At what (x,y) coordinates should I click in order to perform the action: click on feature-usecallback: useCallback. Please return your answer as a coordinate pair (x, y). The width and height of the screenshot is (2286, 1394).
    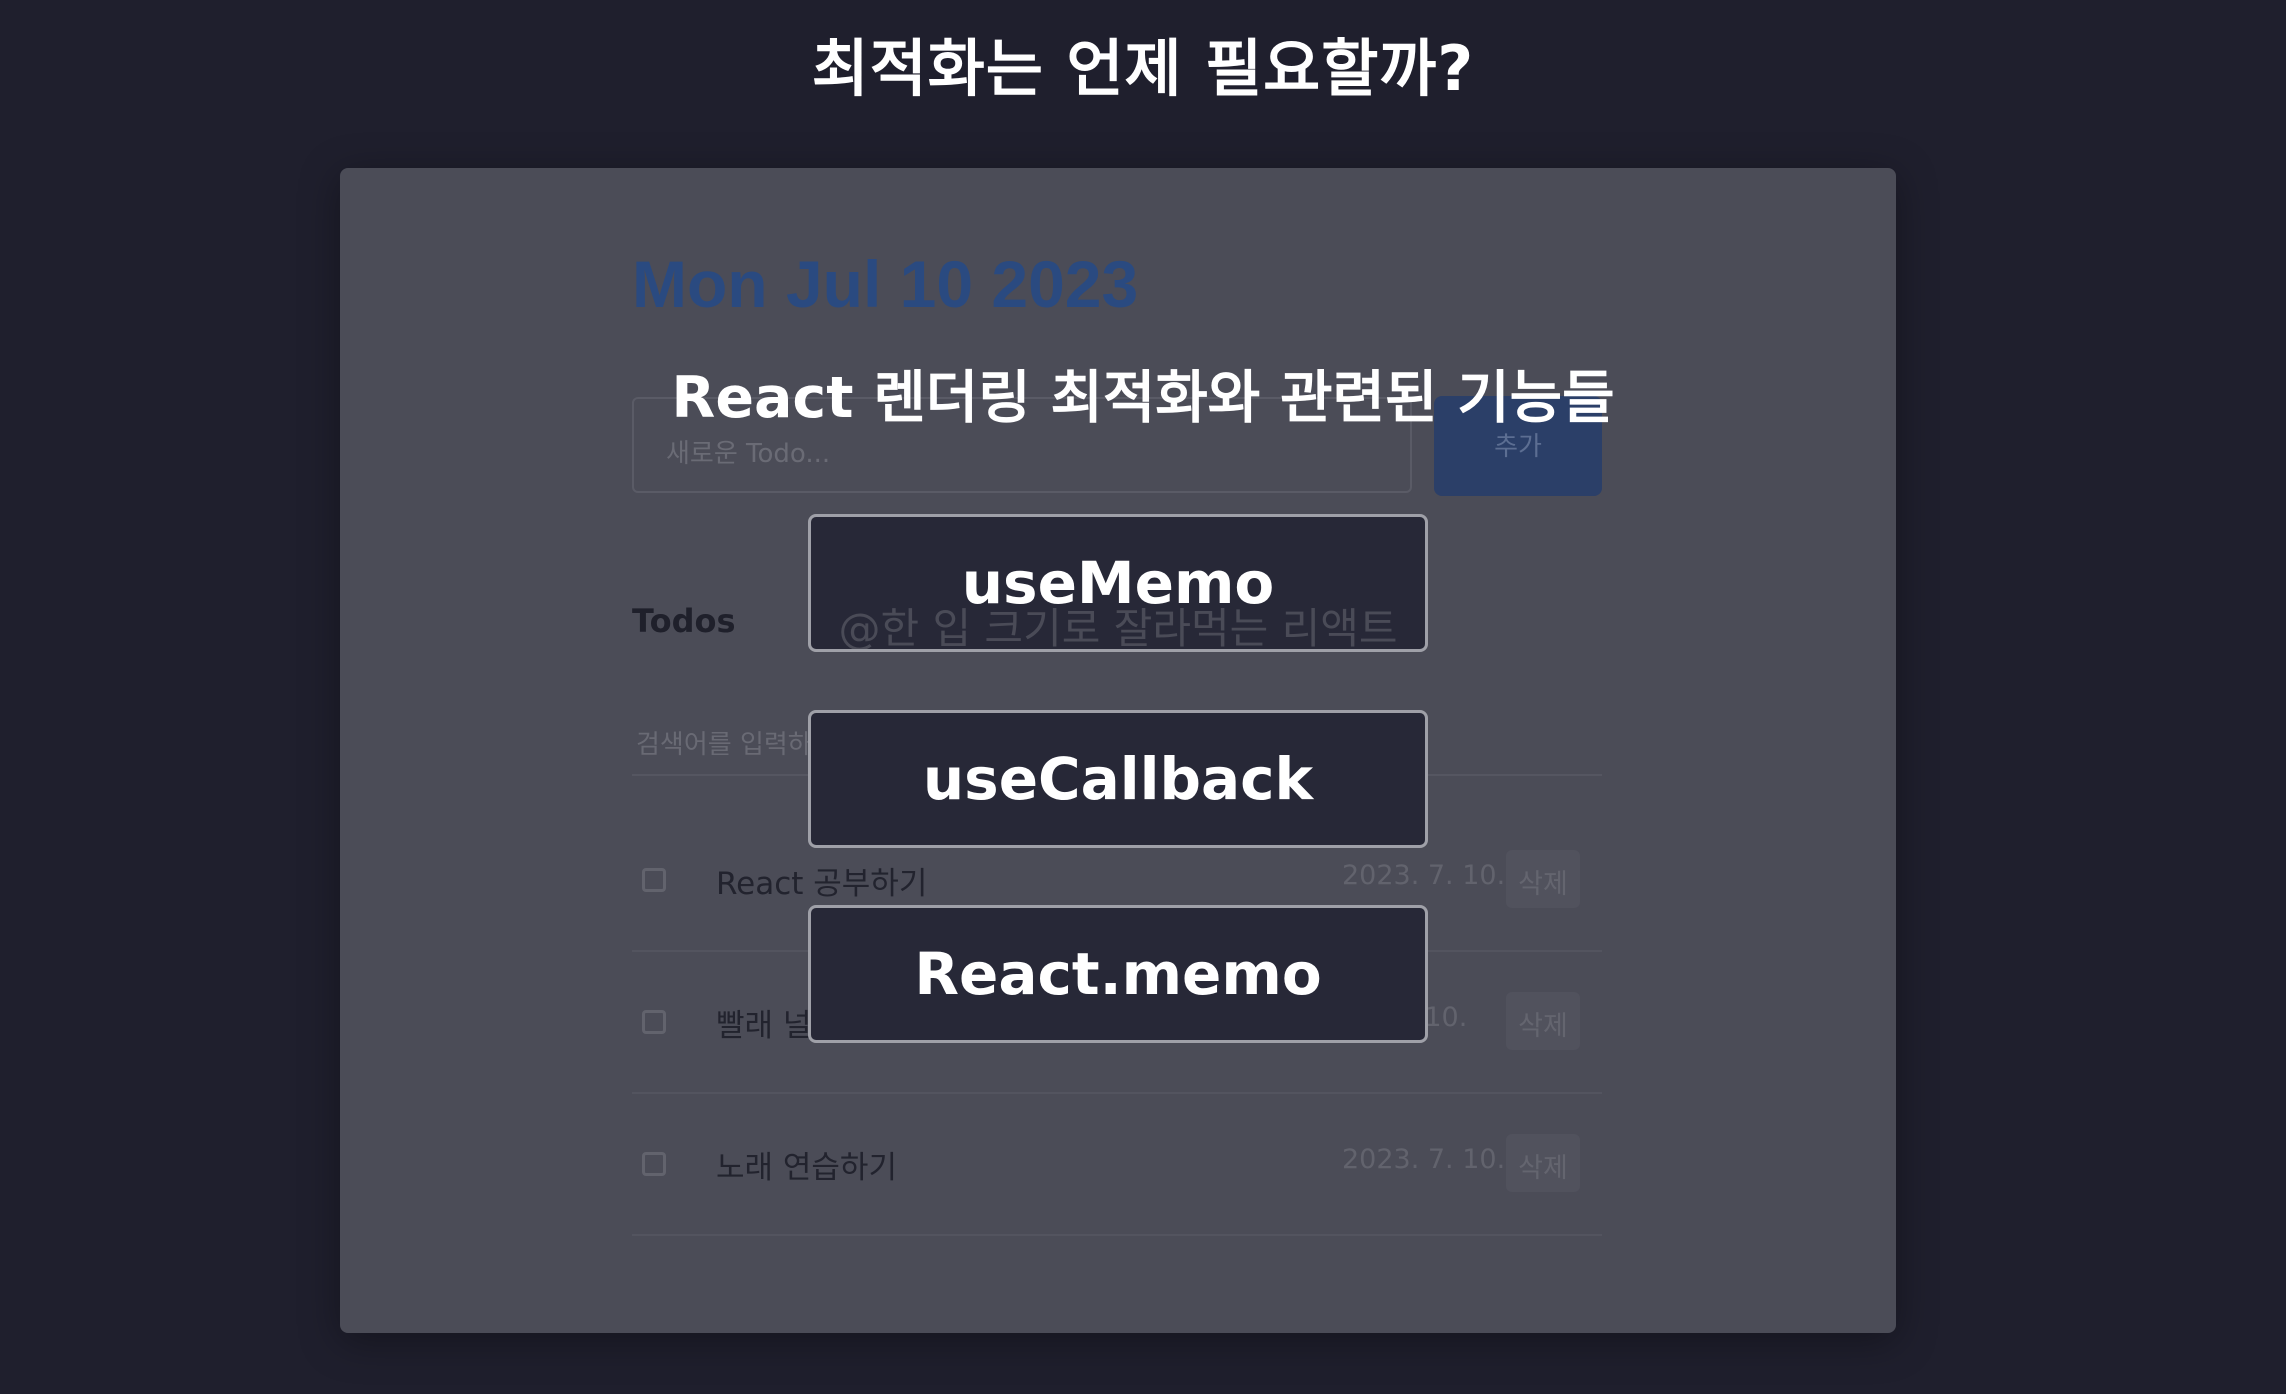
    Looking at the image, I should click on (1118, 779).